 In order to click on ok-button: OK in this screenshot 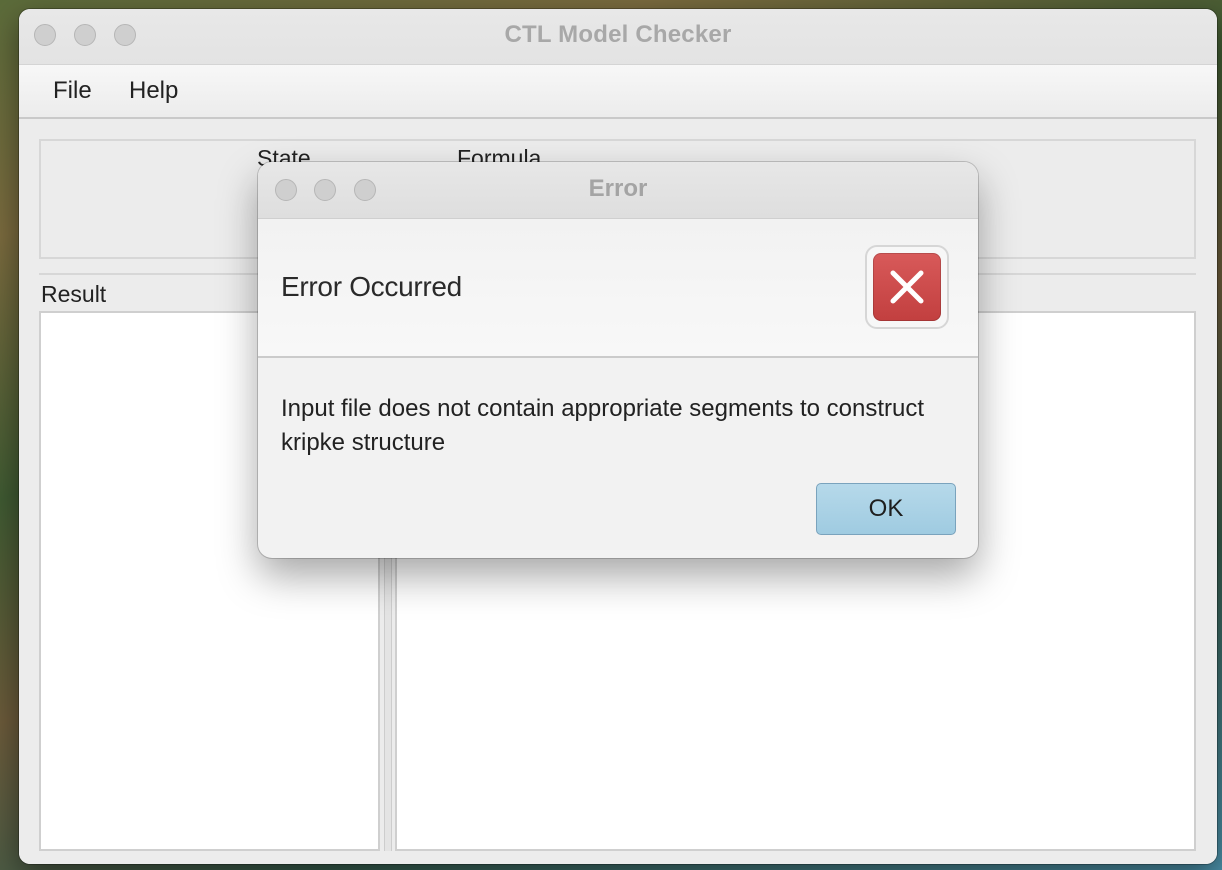, I will do `click(886, 509)`.